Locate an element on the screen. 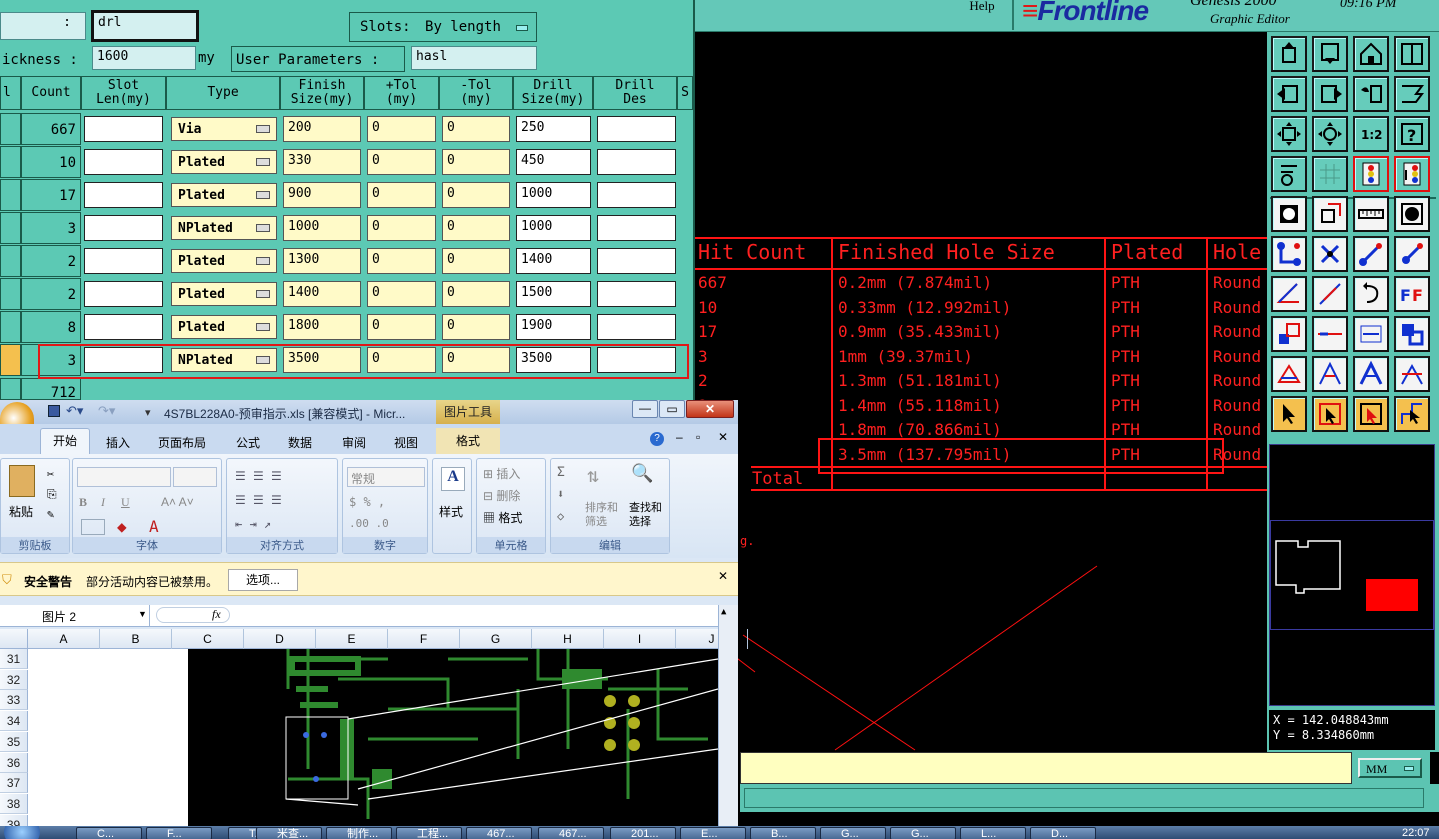  drill-size-field: 1900 is located at coordinates (553, 327).